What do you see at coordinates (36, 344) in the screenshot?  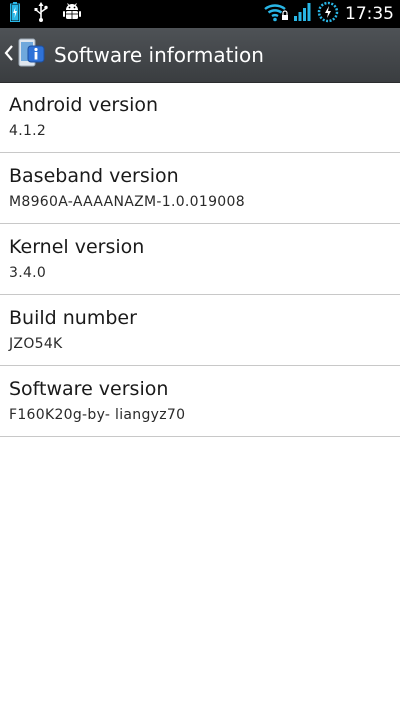 I see `item-value: JZO54K` at bounding box center [36, 344].